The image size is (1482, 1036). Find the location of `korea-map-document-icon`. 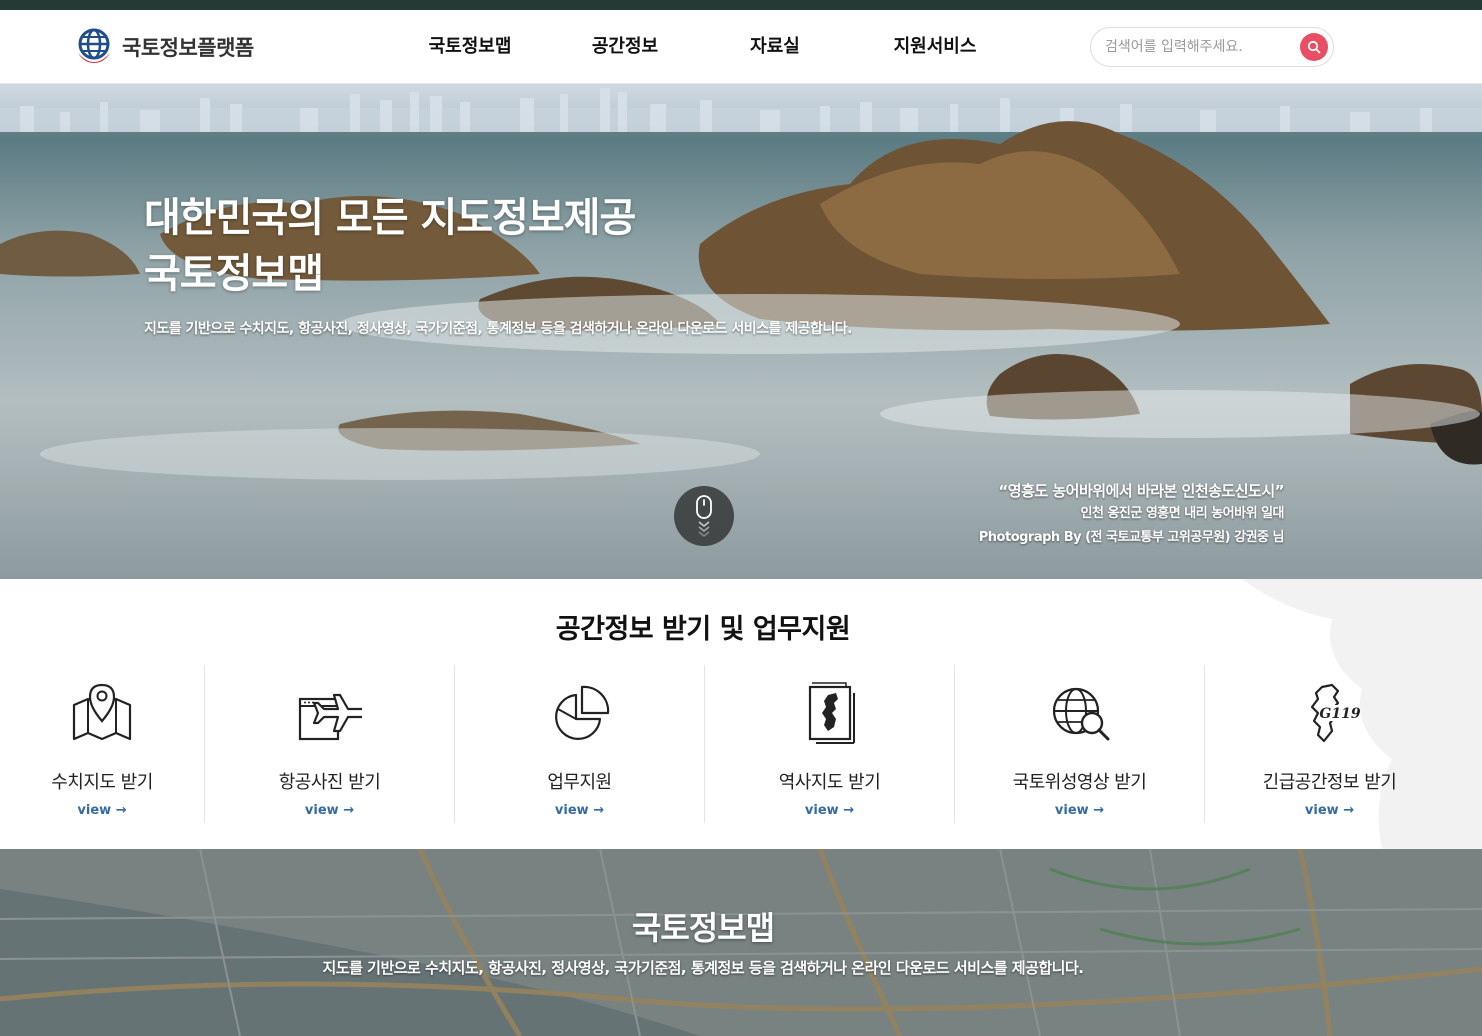

korea-map-document-icon is located at coordinates (831, 713).